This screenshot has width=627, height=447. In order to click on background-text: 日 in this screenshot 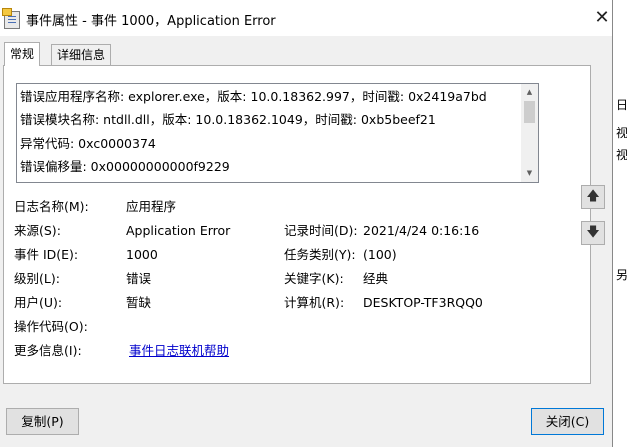, I will do `click(621, 105)`.